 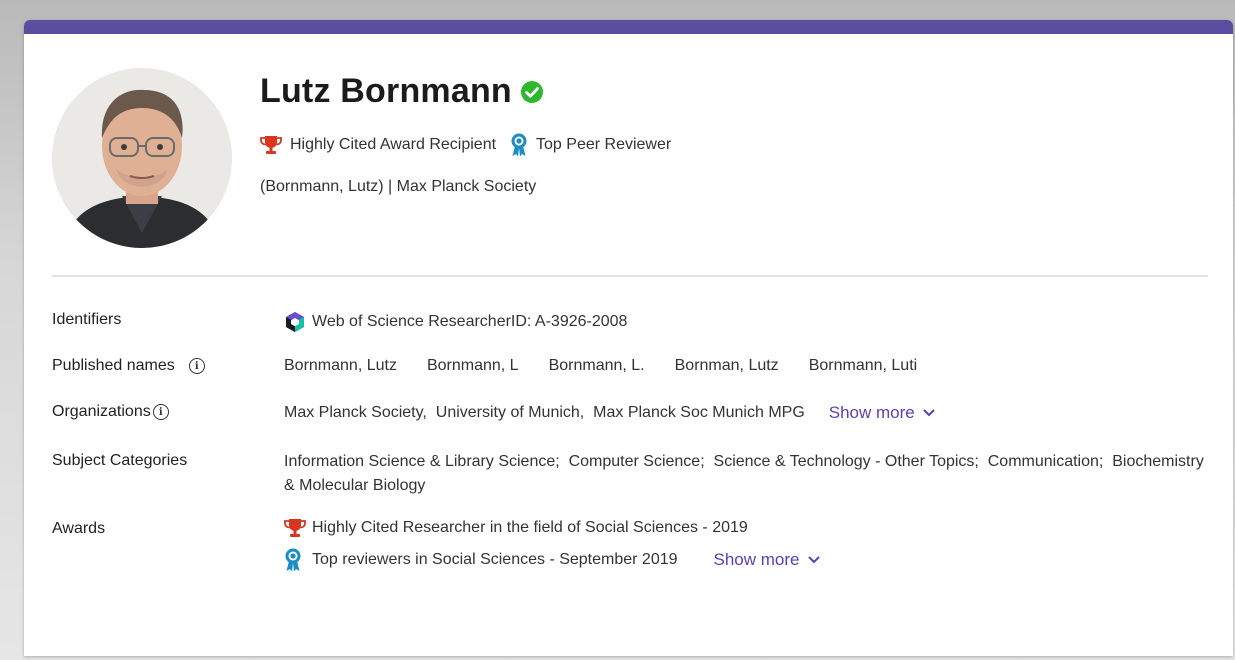 I want to click on organizations-label-row: Organizations i, so click(x=110, y=412).